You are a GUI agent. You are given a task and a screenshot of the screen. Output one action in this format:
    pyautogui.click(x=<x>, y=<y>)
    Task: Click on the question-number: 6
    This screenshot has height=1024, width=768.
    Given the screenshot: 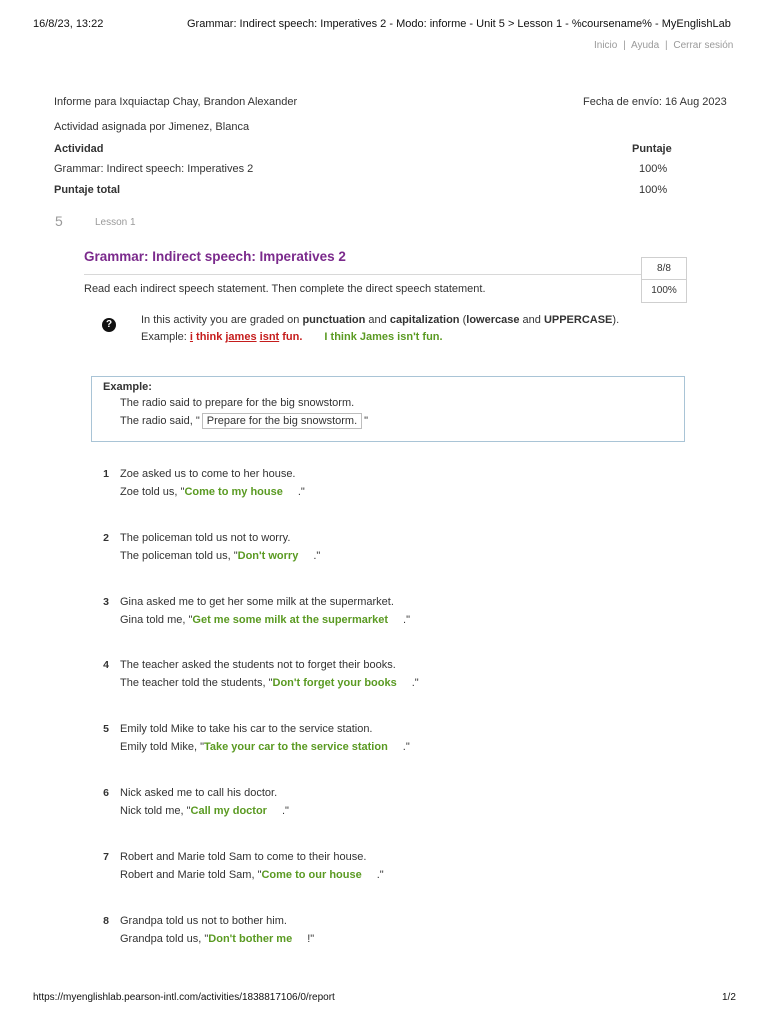 What is the action you would take?
    pyautogui.click(x=106, y=793)
    